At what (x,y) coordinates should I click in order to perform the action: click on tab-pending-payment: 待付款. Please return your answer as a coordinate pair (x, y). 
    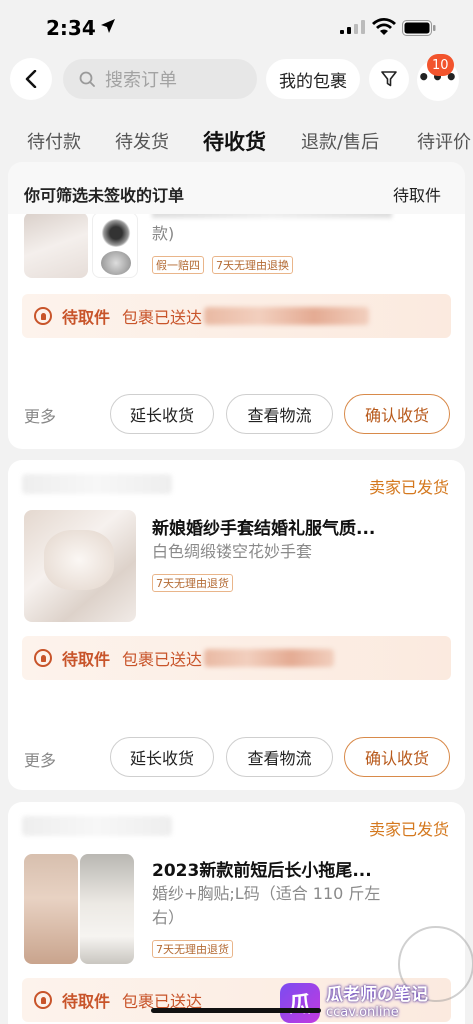
    Looking at the image, I should click on (54, 141).